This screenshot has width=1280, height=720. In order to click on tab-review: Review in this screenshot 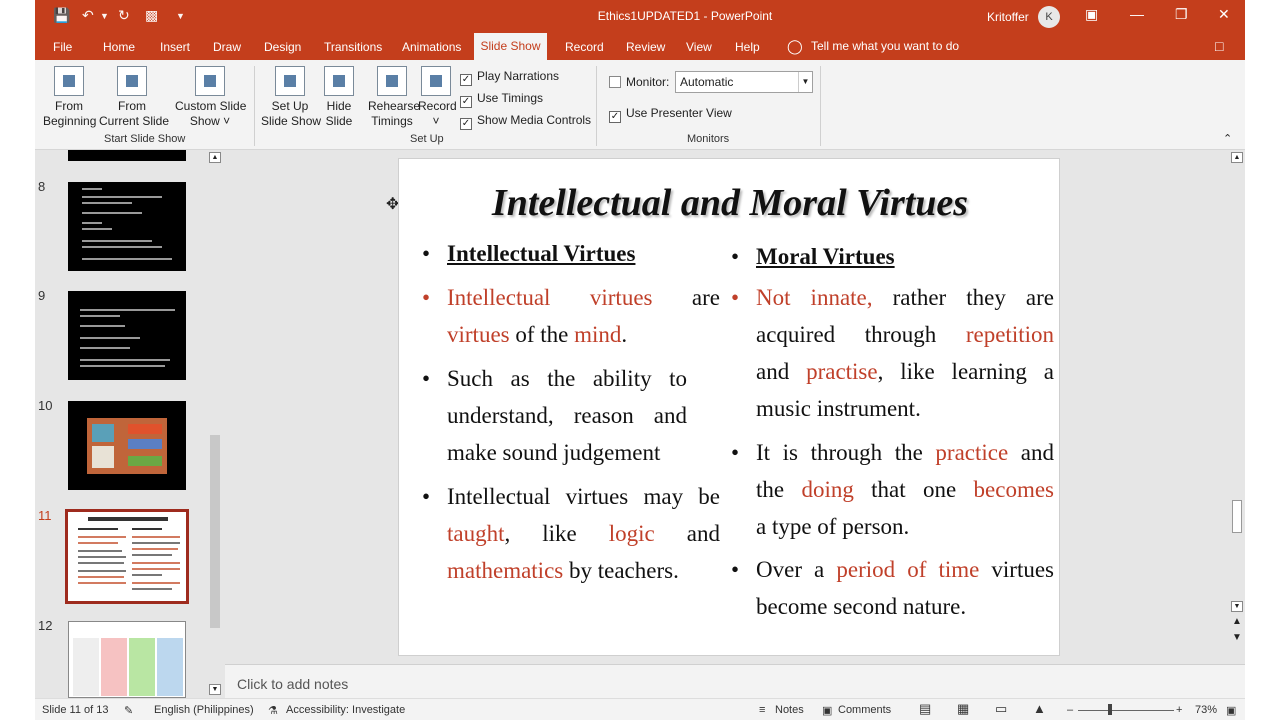, I will do `click(645, 47)`.